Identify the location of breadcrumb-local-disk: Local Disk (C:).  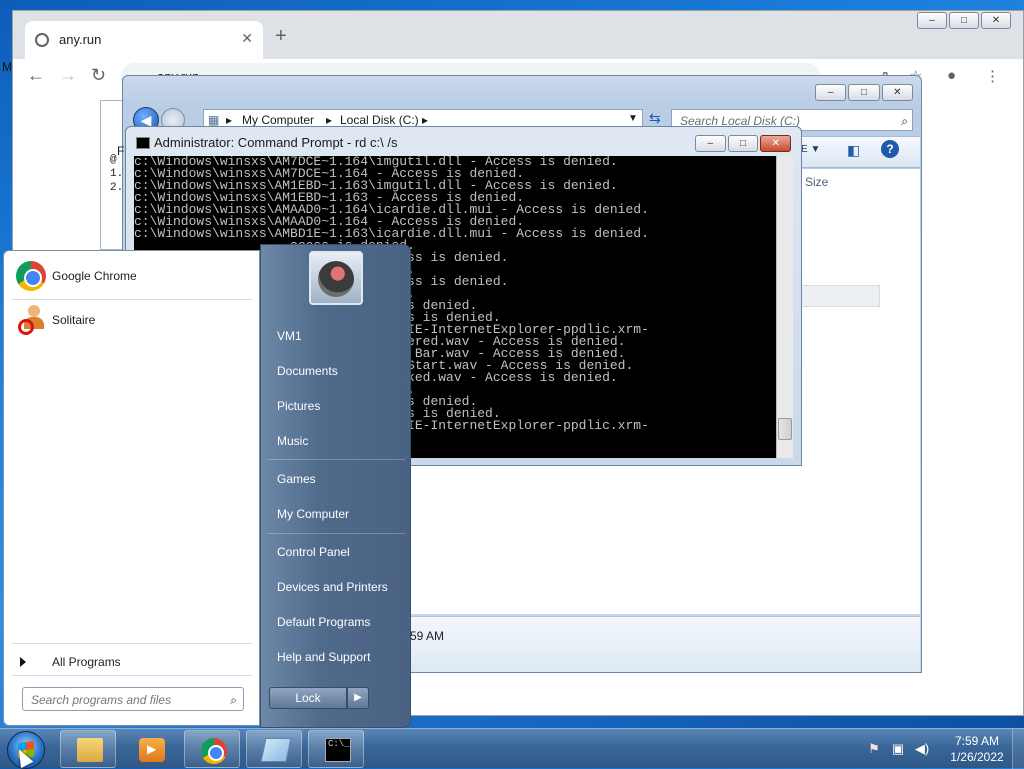
(379, 120).